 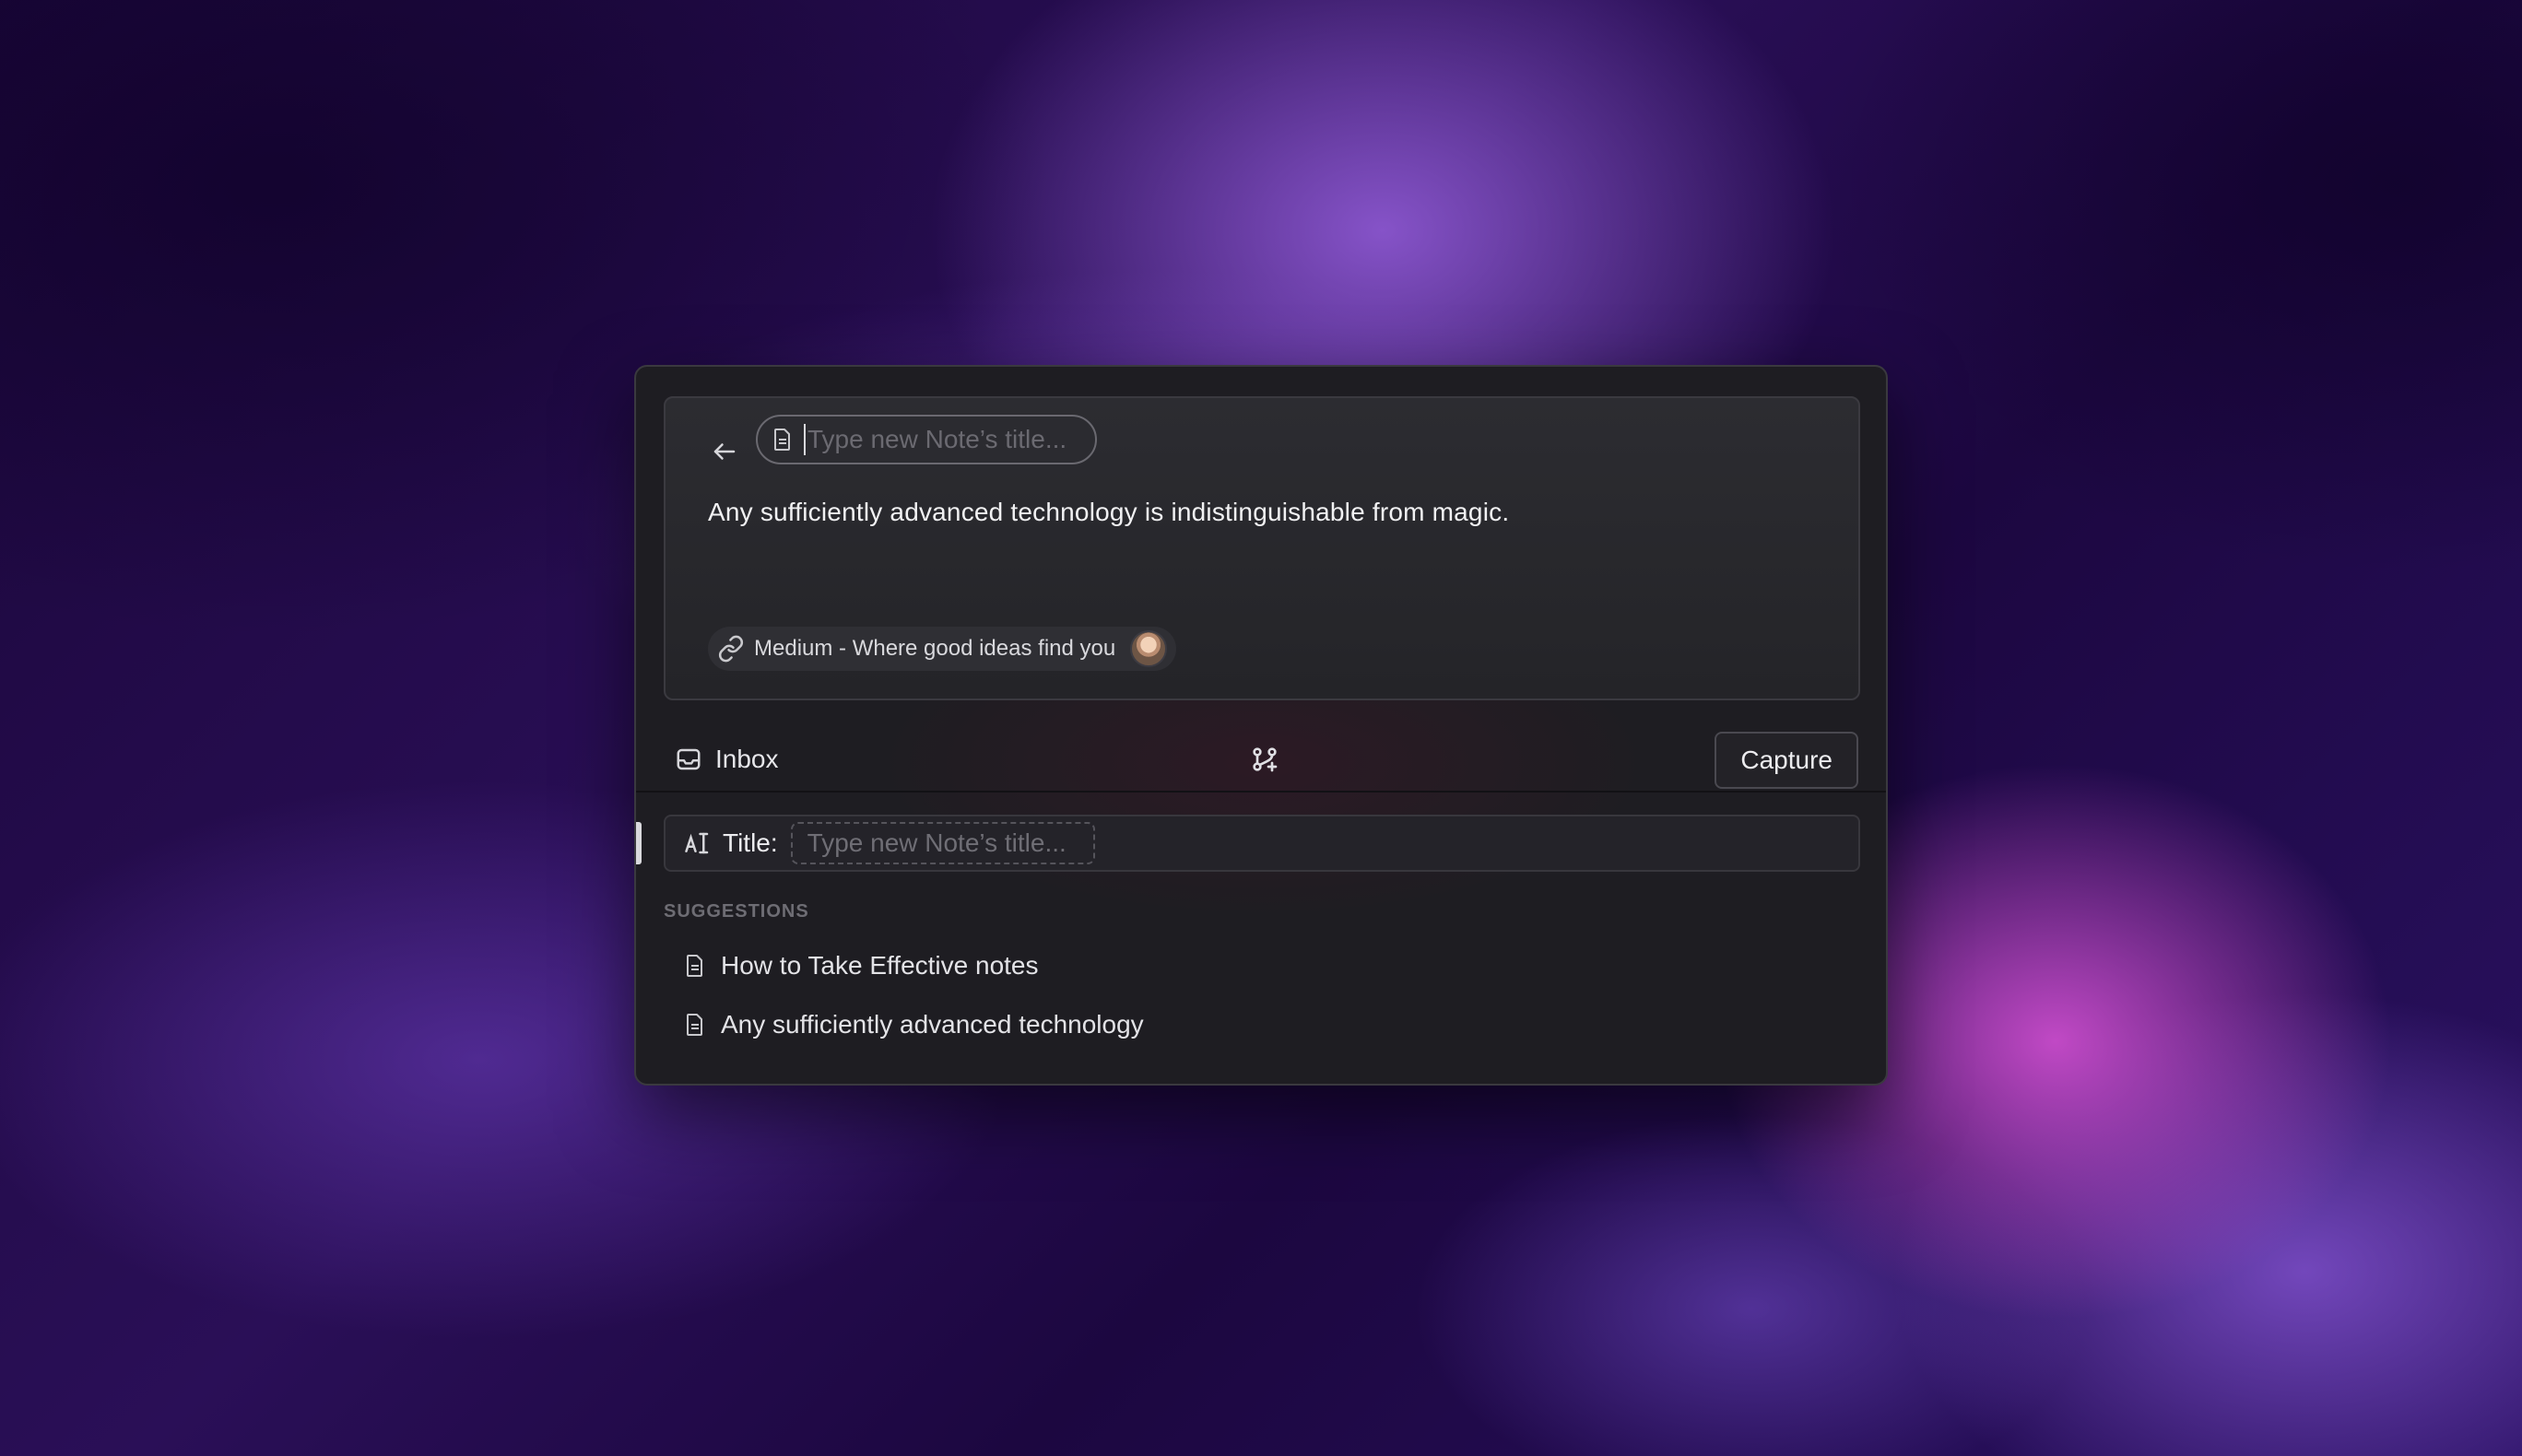 I want to click on back-button, so click(x=724, y=451).